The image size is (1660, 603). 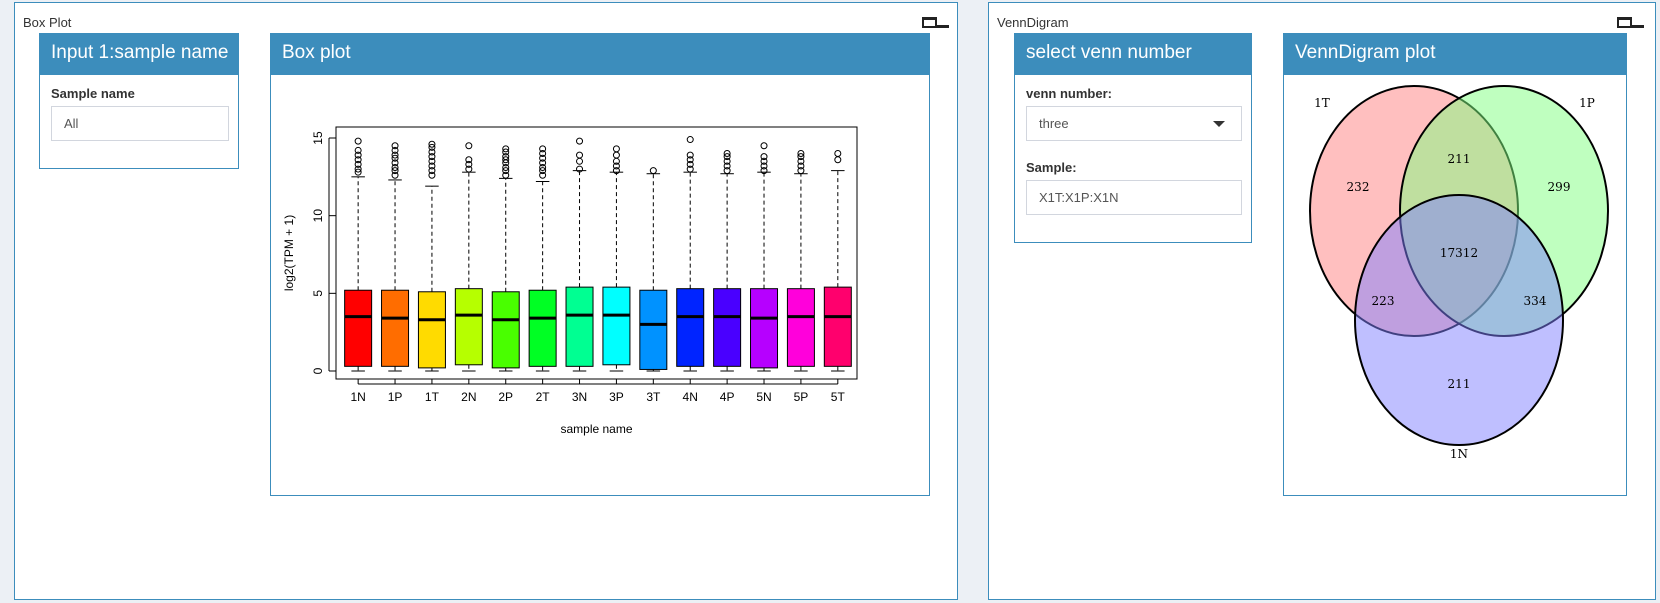 What do you see at coordinates (690, 397) in the screenshot?
I see `x-tick-label: 4N` at bounding box center [690, 397].